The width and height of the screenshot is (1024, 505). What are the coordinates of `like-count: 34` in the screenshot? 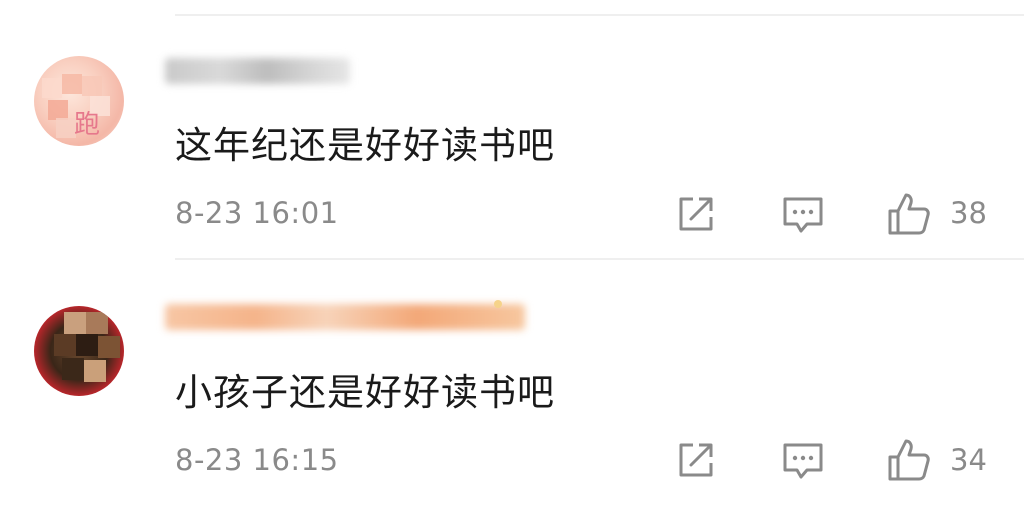 It's located at (968, 460).